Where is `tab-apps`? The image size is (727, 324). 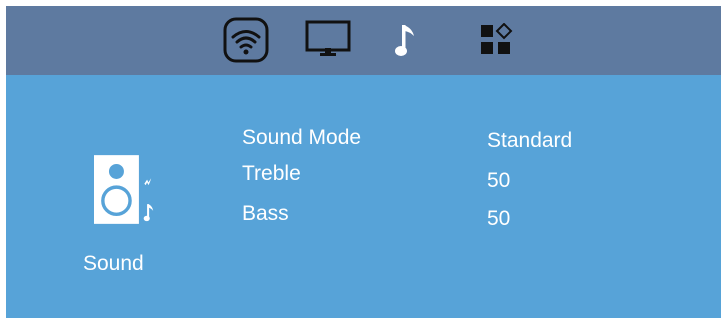 tab-apps is located at coordinates (496, 40).